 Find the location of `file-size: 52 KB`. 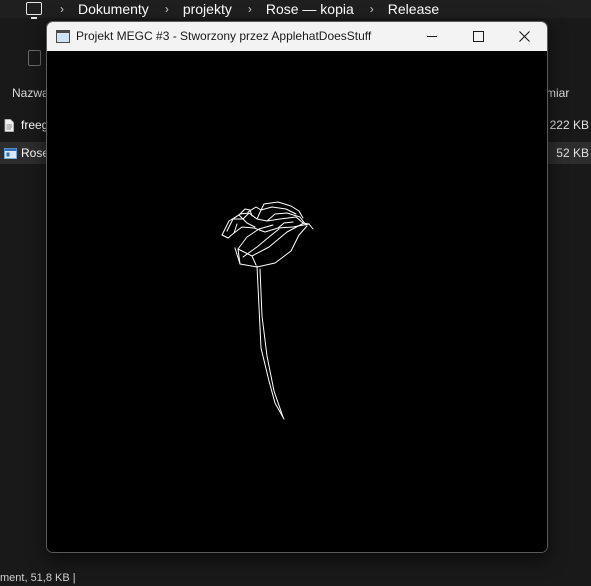

file-size: 52 KB is located at coordinates (572, 153).